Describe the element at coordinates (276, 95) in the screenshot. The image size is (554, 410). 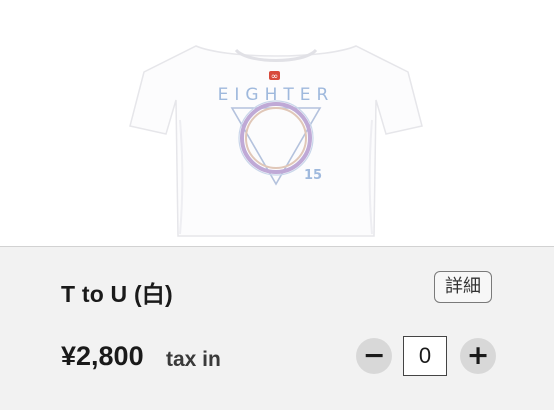
I see `shirt-print-text: EIGHTER` at that location.